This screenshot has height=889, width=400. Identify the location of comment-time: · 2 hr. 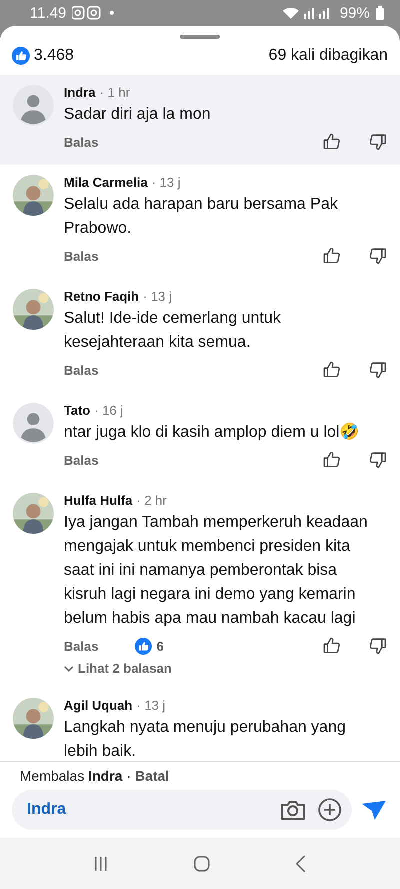
(151, 501).